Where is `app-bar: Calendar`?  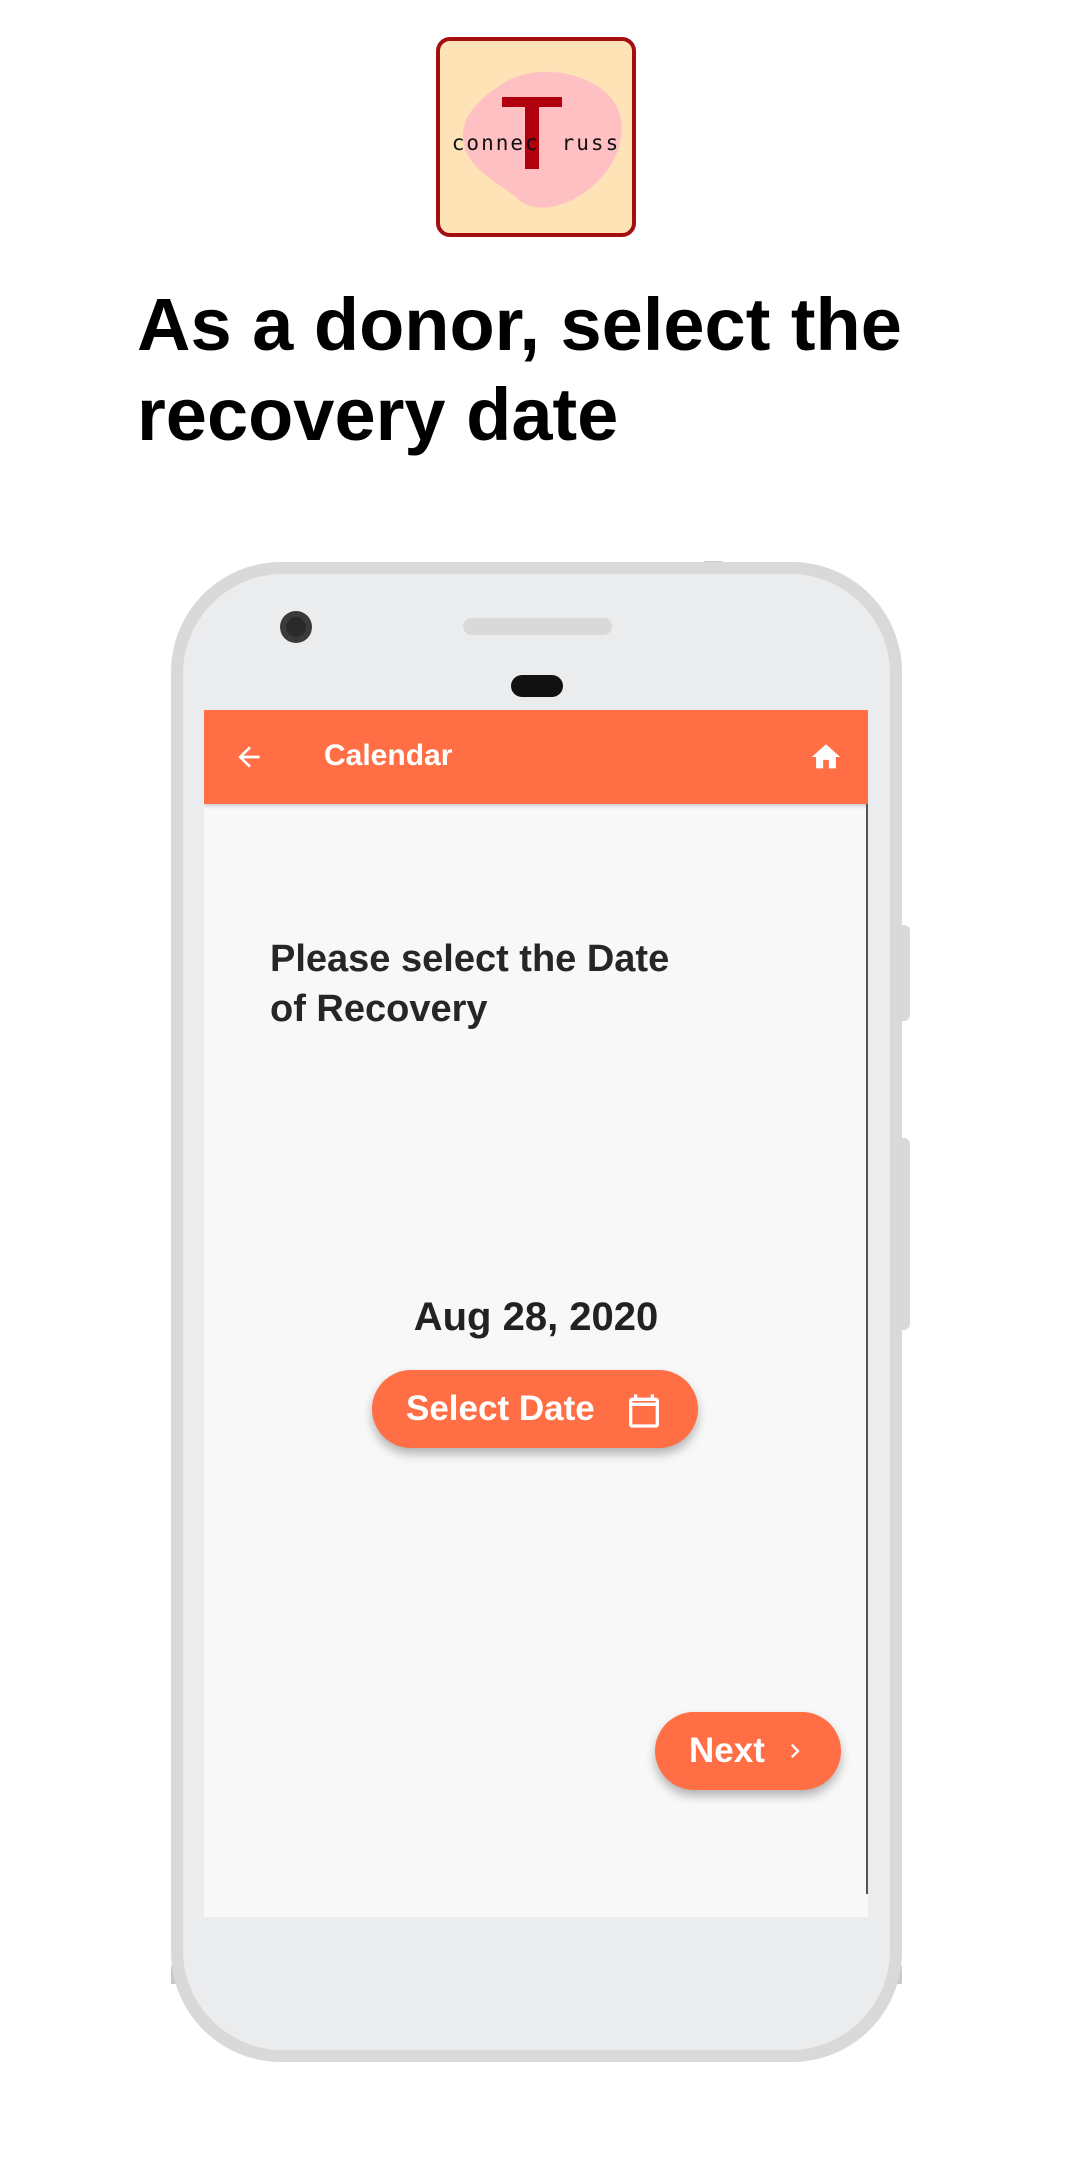 app-bar: Calendar is located at coordinates (536, 757).